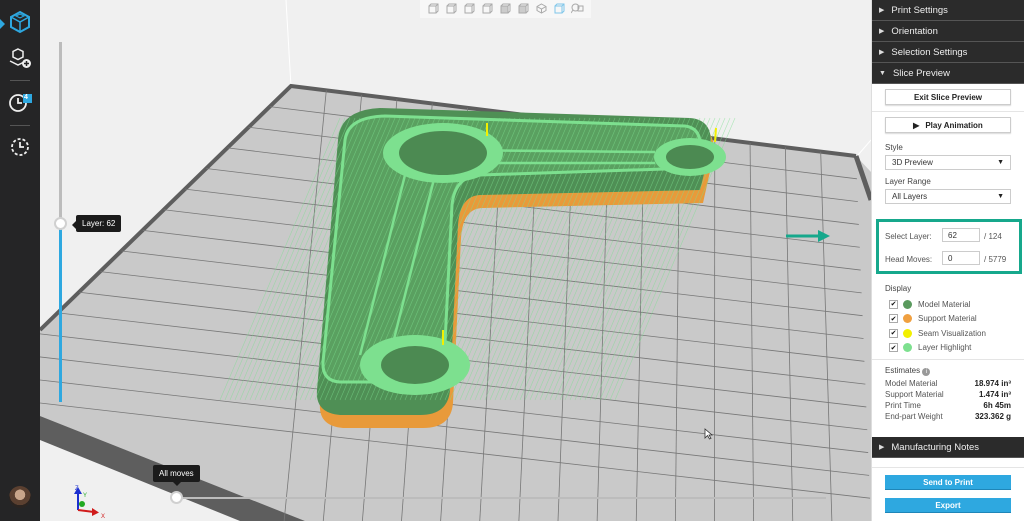  What do you see at coordinates (911, 383) in the screenshot?
I see `estimate-label: Model Material` at bounding box center [911, 383].